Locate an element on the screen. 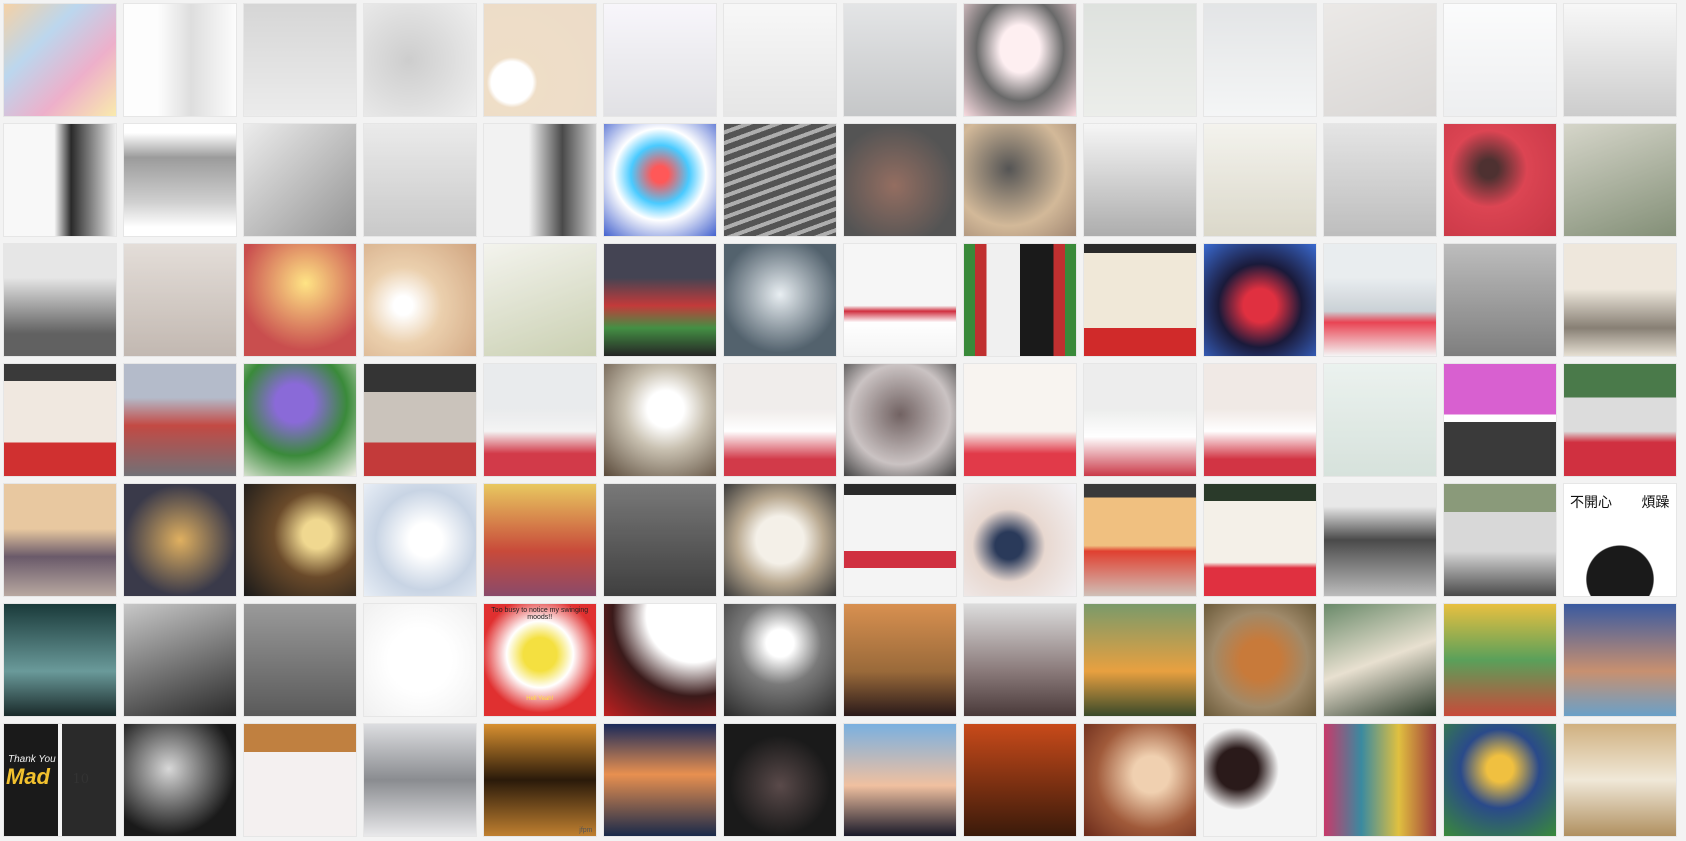 This screenshot has height=841, width=1686. photo-thumbnail: Thank You Mad 10 is located at coordinates (60, 780).